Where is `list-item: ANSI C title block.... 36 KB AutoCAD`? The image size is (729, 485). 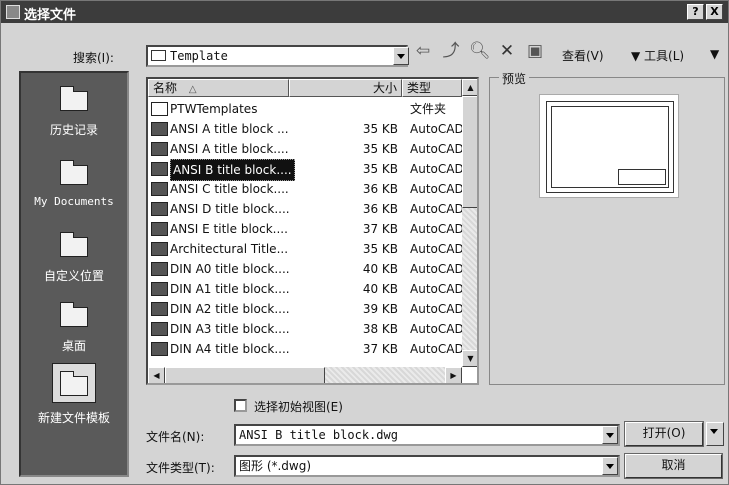 list-item: ANSI C title block.... 36 KB AutoCAD is located at coordinates (306, 189).